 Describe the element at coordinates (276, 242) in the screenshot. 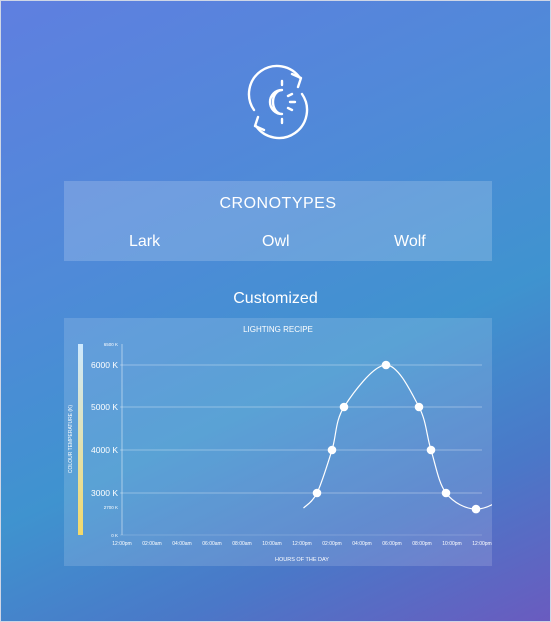

I see `cronotype-owl: Owl` at that location.